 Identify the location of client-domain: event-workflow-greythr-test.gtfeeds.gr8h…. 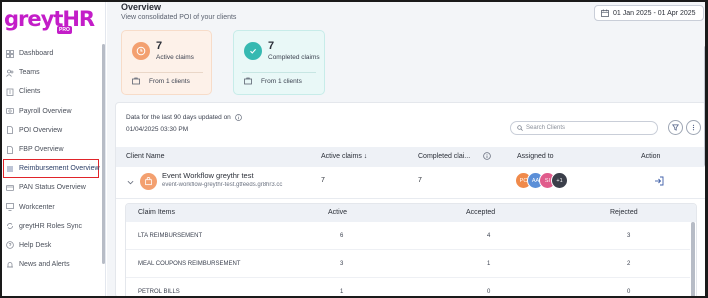
(222, 185).